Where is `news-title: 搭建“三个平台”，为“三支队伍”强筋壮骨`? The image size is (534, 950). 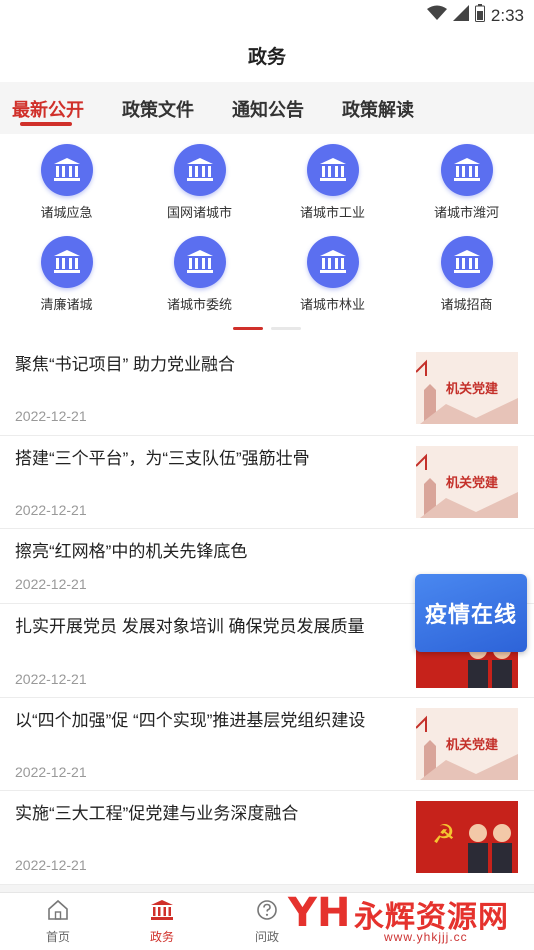
news-title: 搭建“三个平台”，为“三支队伍”强筋壮骨 is located at coordinates (162, 458).